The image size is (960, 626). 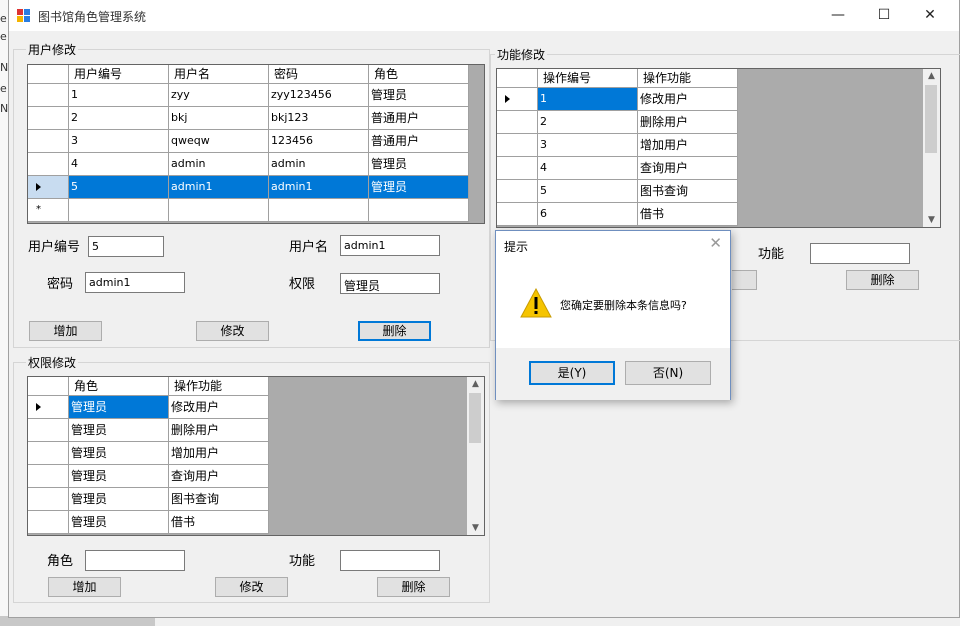 I want to click on function-cell: 查询用户, so click(x=219, y=476).